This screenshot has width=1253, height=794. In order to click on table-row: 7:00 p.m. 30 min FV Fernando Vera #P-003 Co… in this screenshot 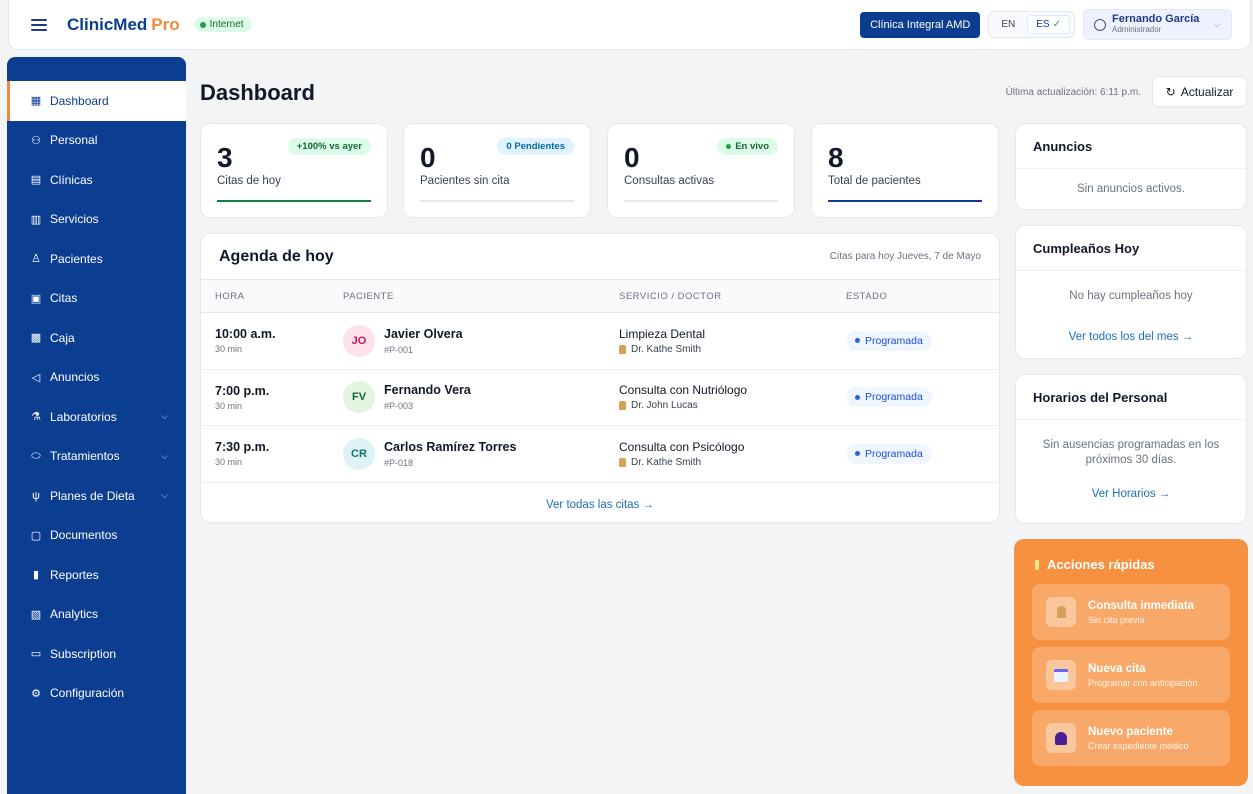, I will do `click(600, 398)`.